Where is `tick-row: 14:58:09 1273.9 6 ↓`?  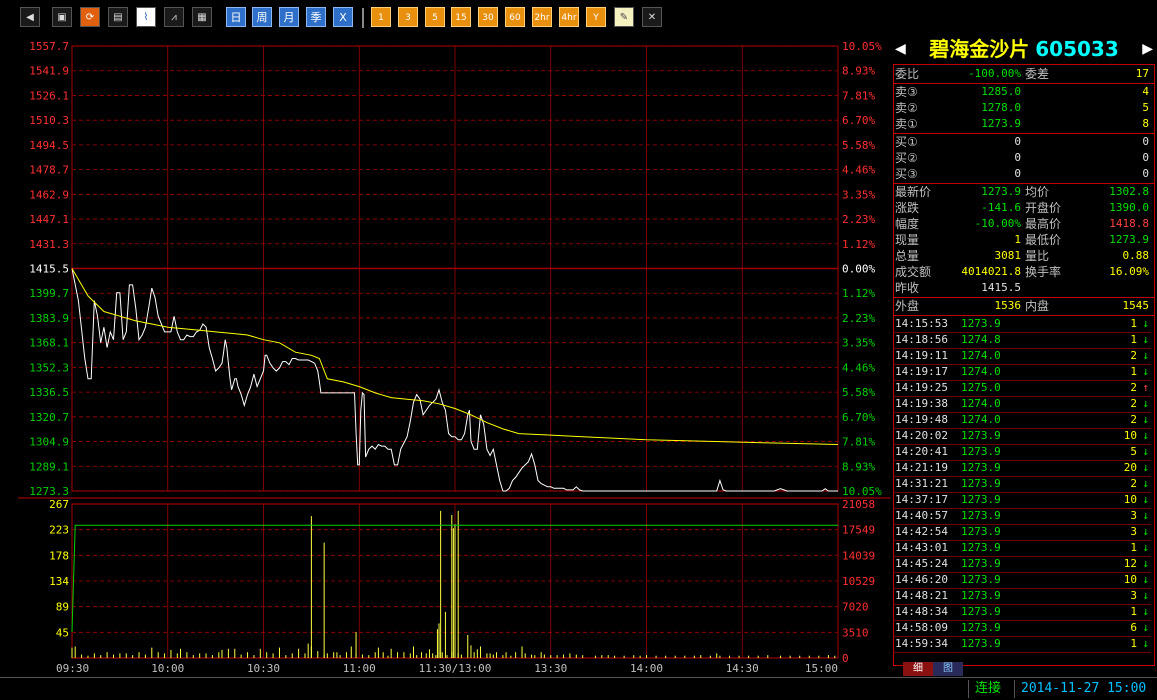
tick-row: 14:58:09 1273.9 6 ↓ is located at coordinates (1022, 628).